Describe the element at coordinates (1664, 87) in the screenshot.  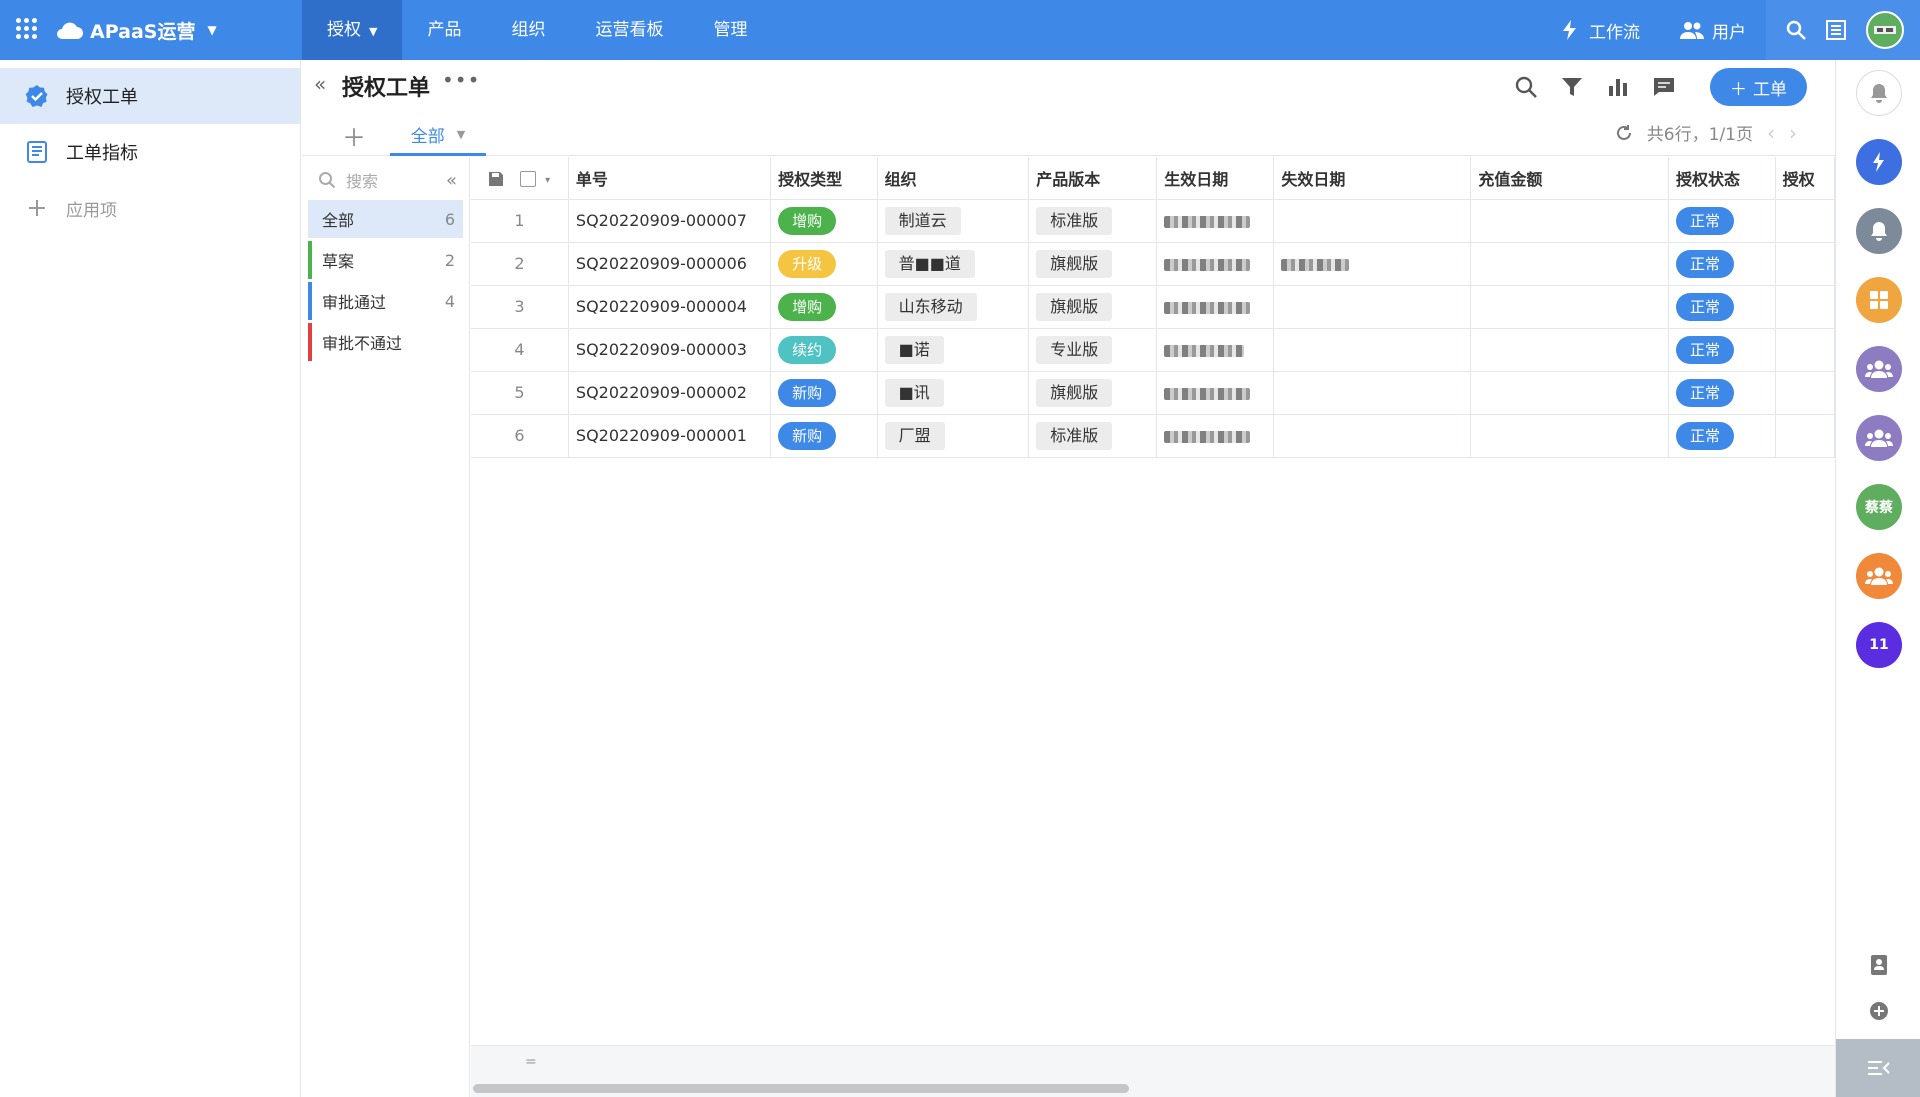
I see `comment-icon` at that location.